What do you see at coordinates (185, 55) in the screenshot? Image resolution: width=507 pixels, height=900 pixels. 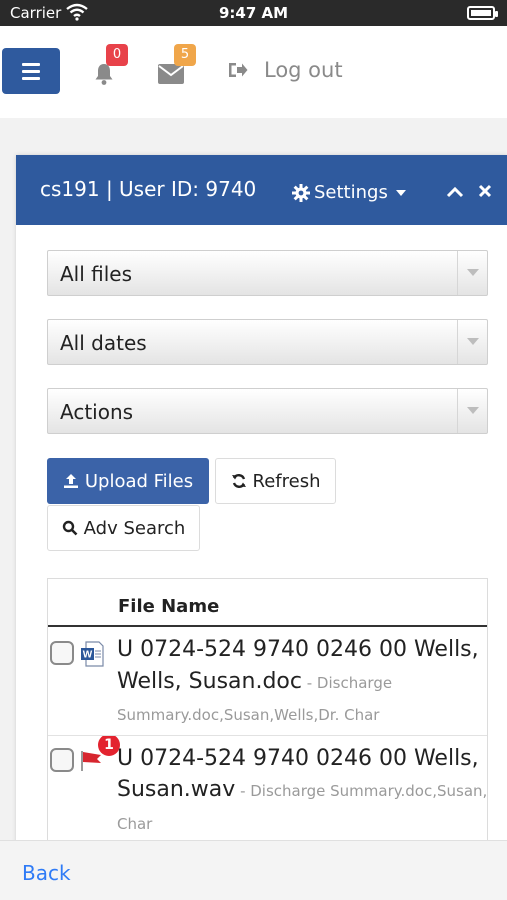 I see `messages-badge: 5` at bounding box center [185, 55].